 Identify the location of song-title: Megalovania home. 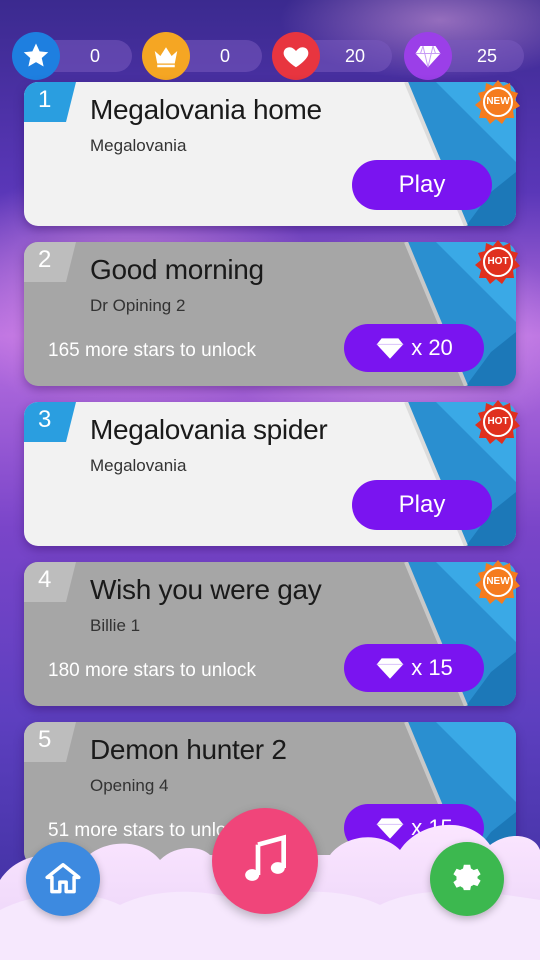
(206, 109).